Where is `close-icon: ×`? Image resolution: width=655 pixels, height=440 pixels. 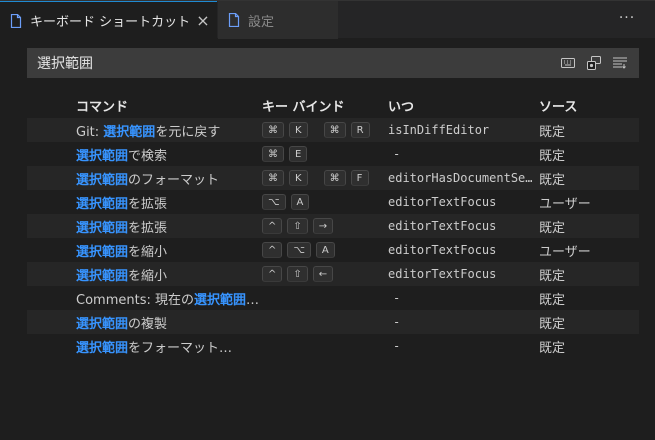
close-icon: × is located at coordinates (203, 20).